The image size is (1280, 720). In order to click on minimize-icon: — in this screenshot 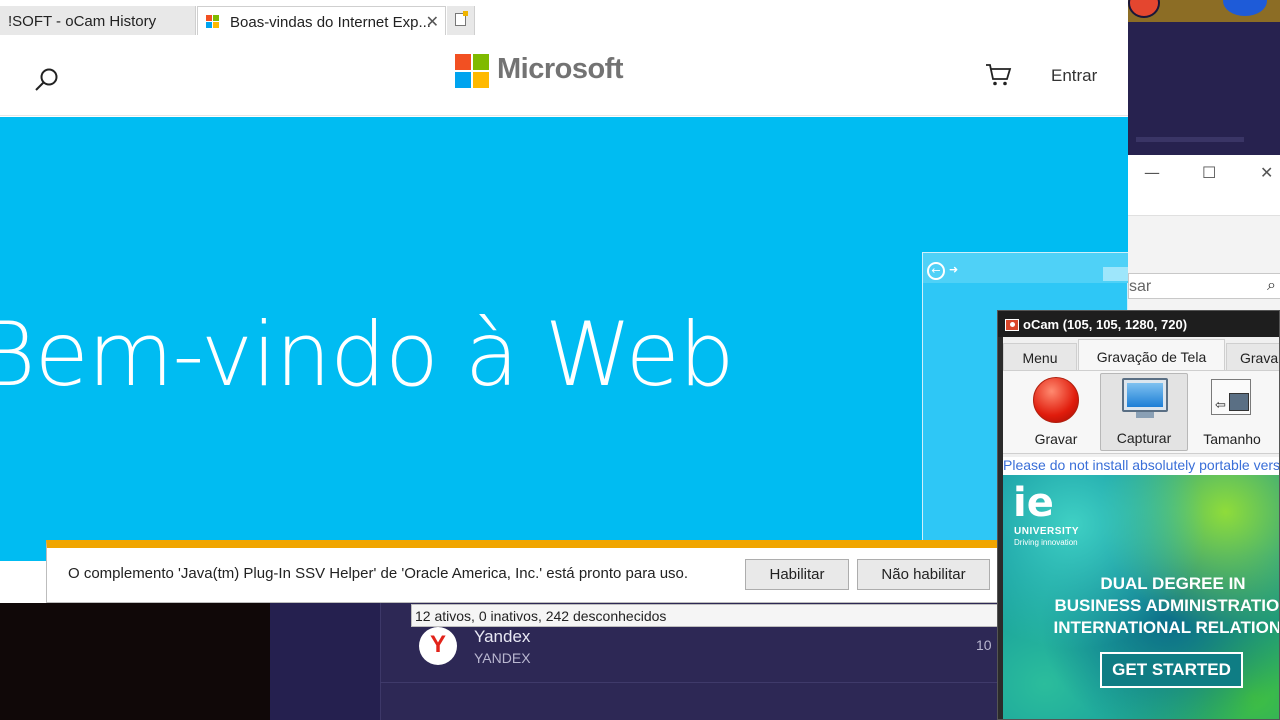, I will do `click(1152, 172)`.